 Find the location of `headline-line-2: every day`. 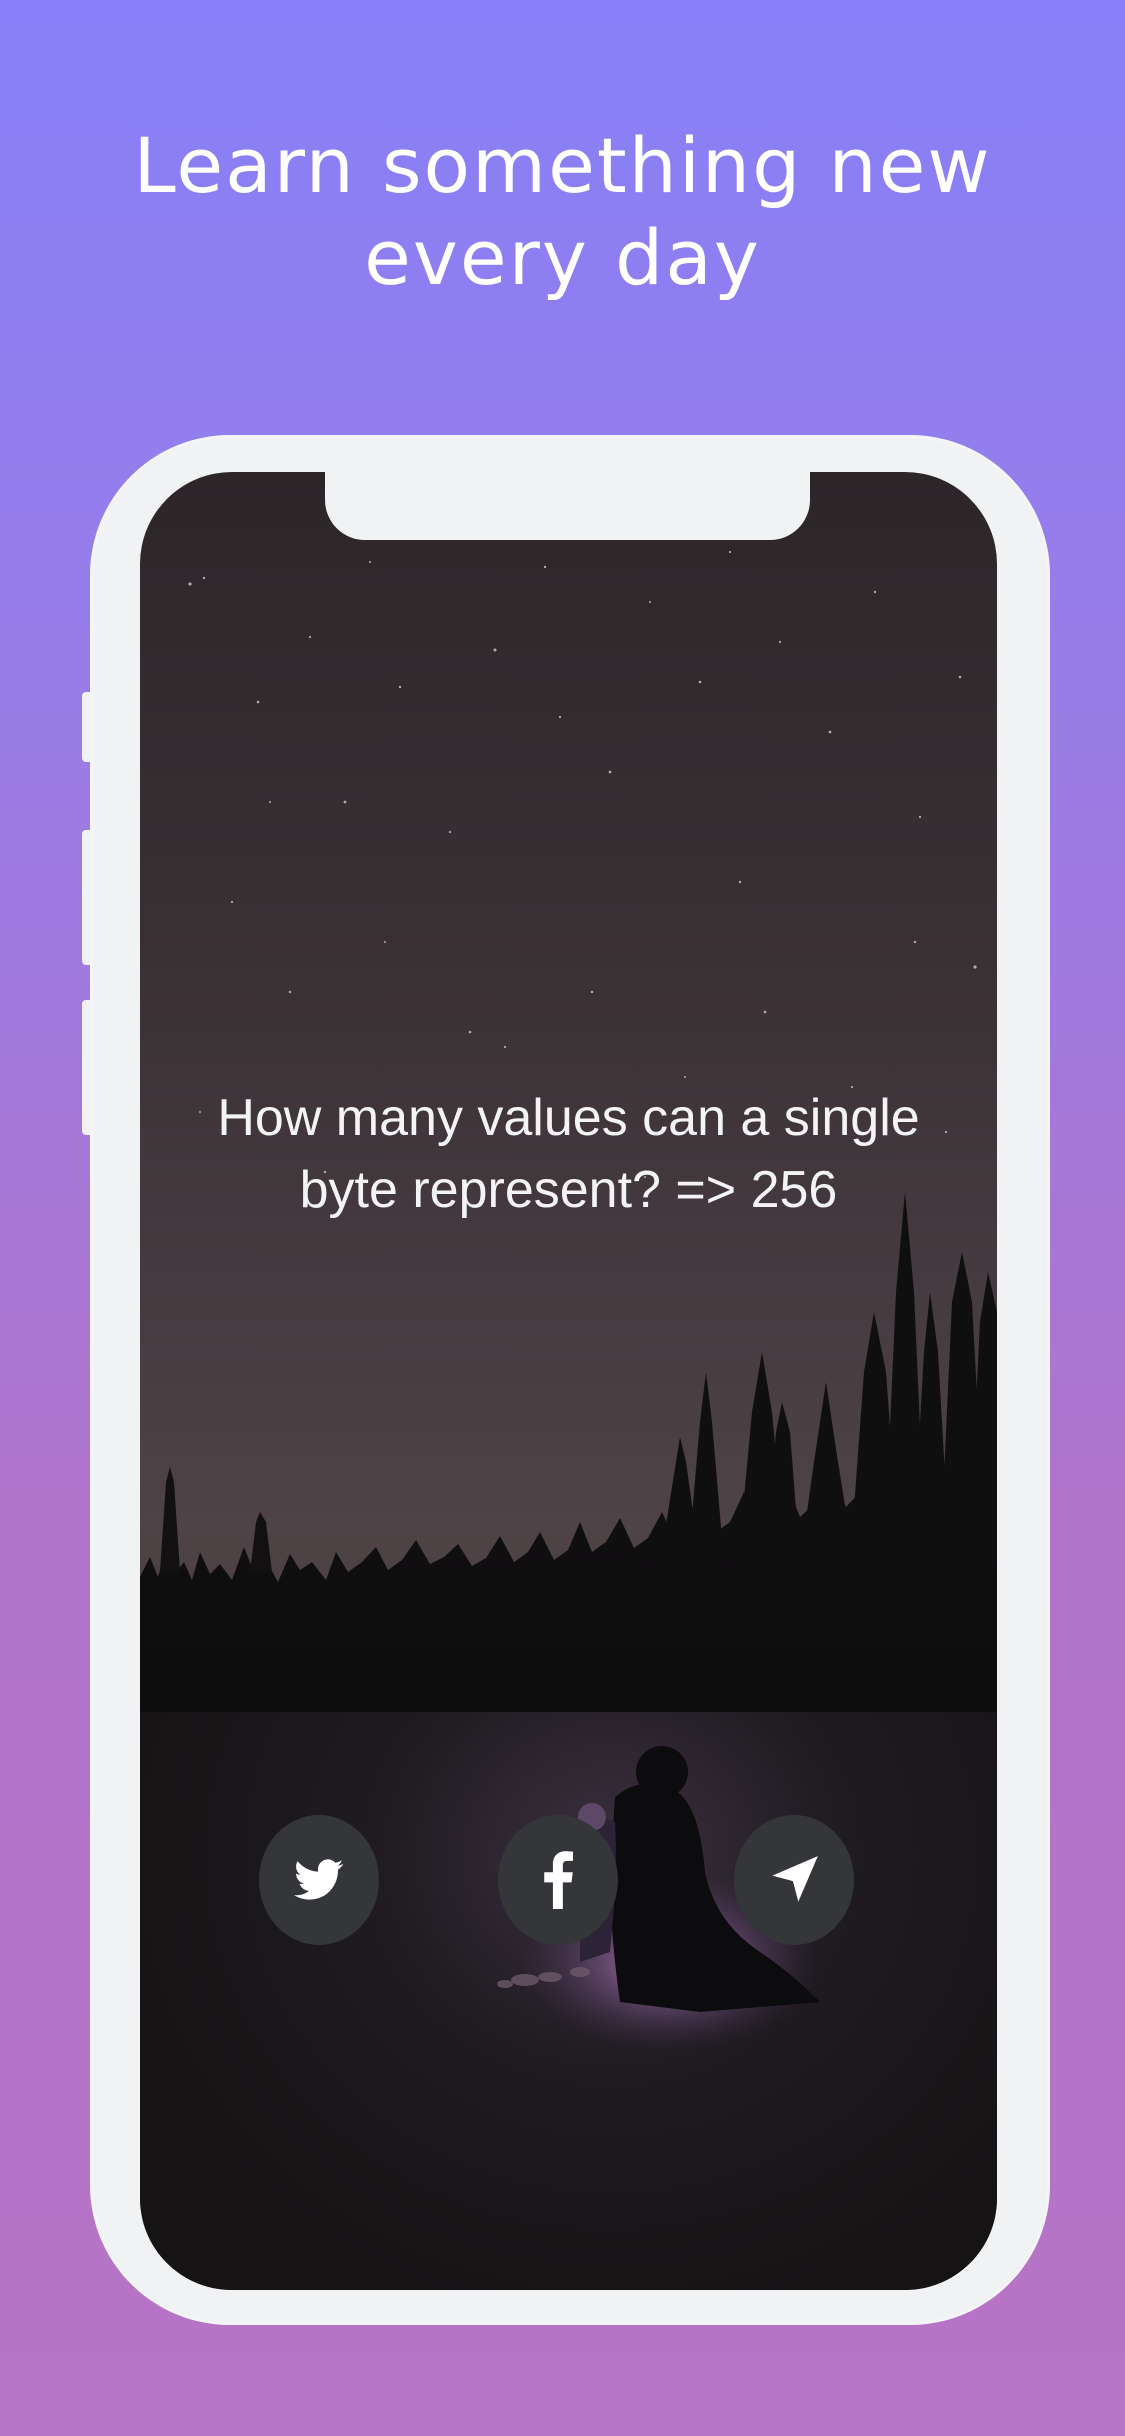

headline-line-2: every day is located at coordinates (562, 257).